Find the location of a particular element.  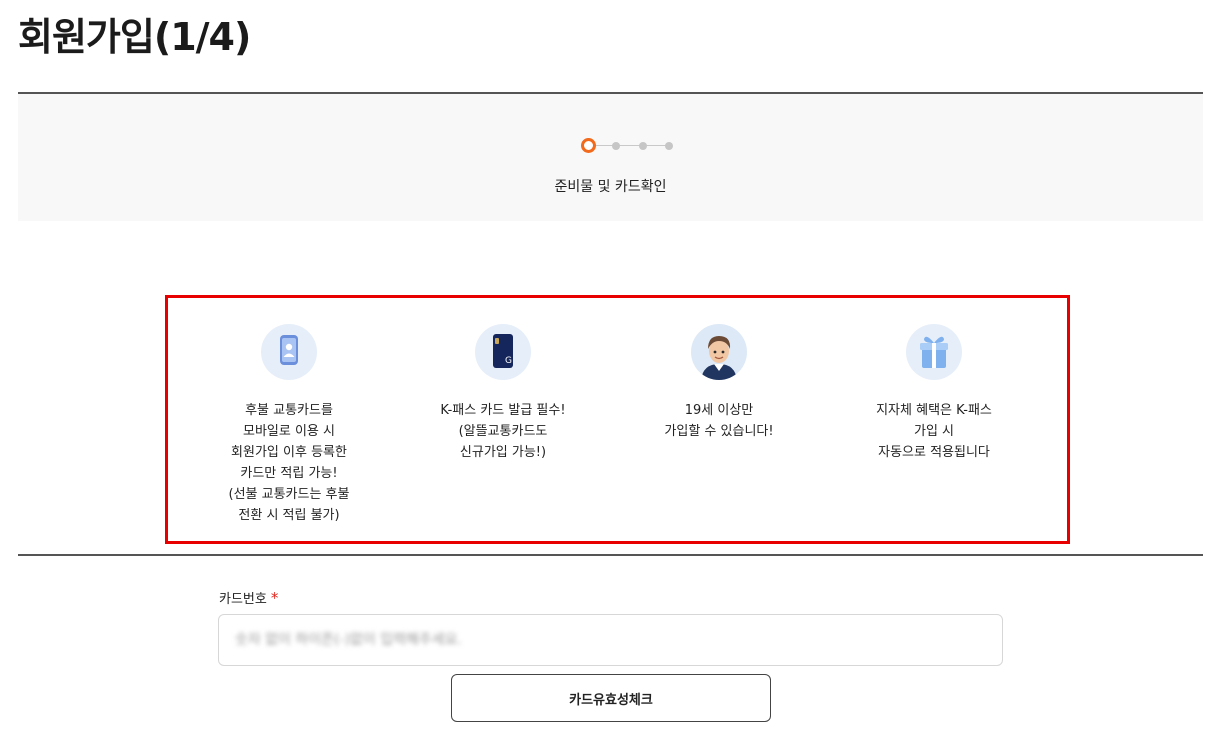

notice-line: 후불 교통카드를 is located at coordinates (289, 410).